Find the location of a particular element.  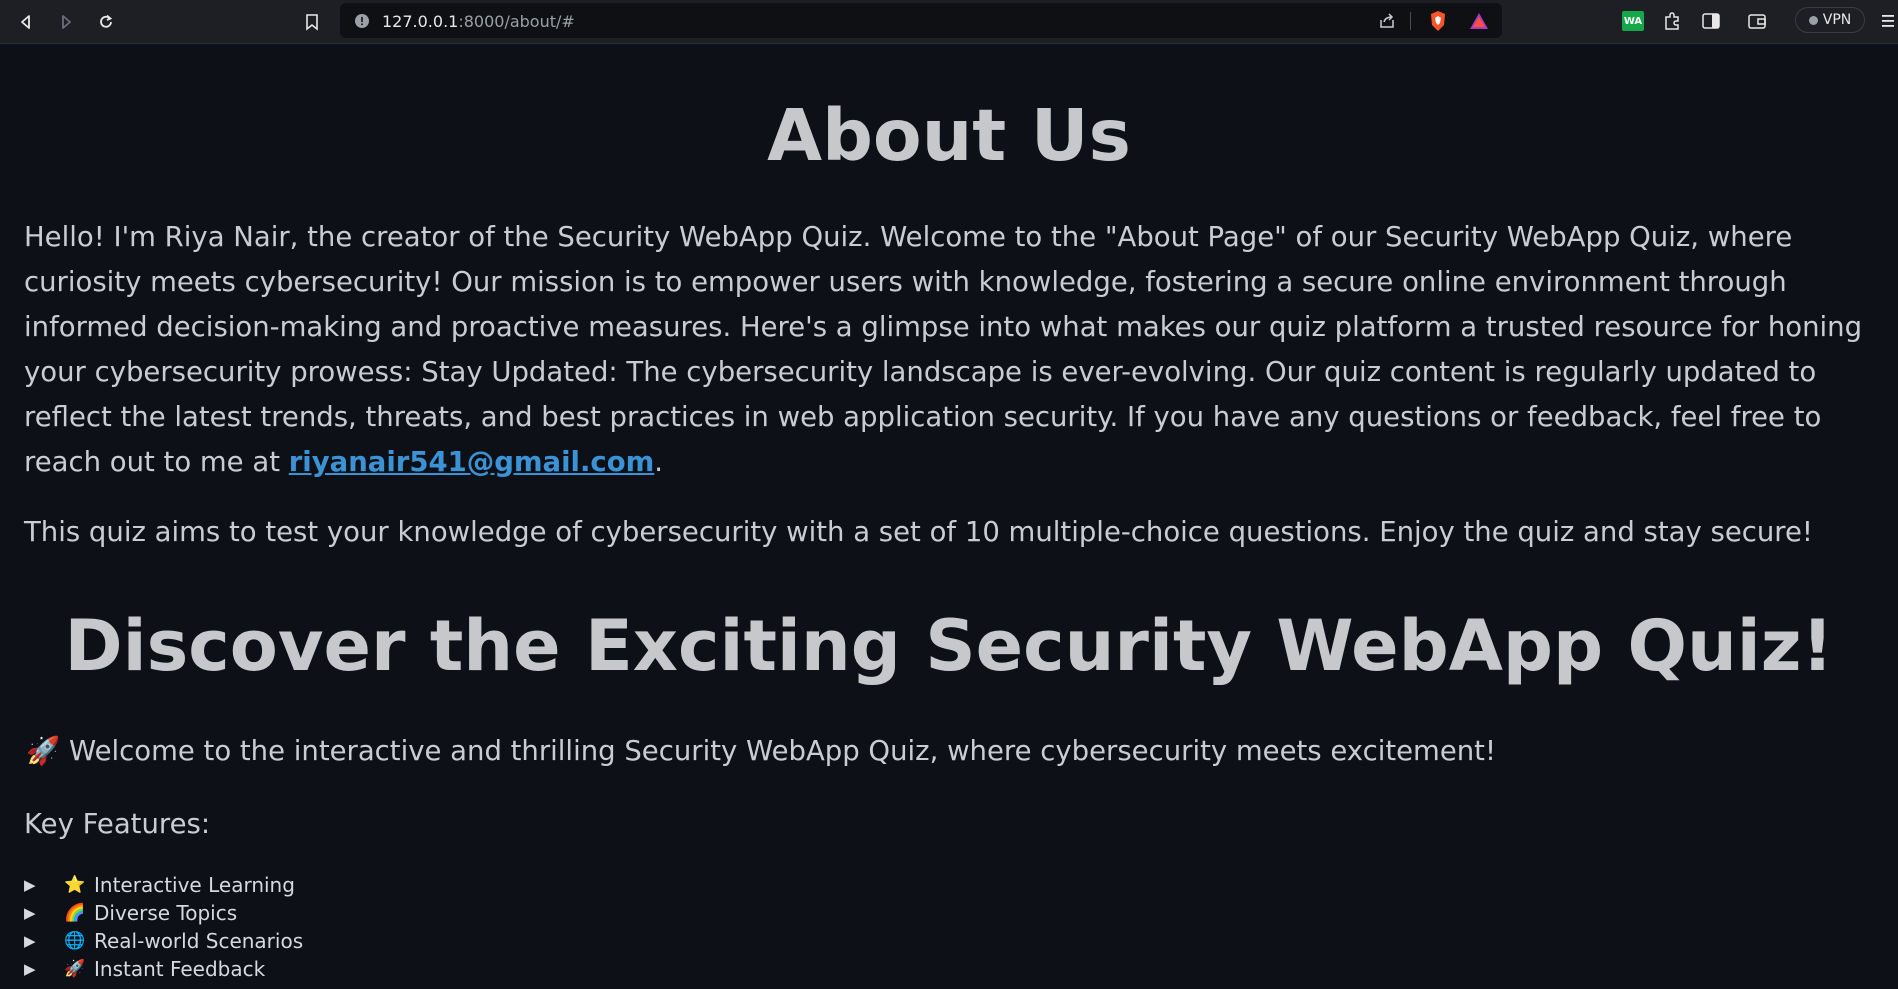

vpn-label: VPN is located at coordinates (1837, 20).